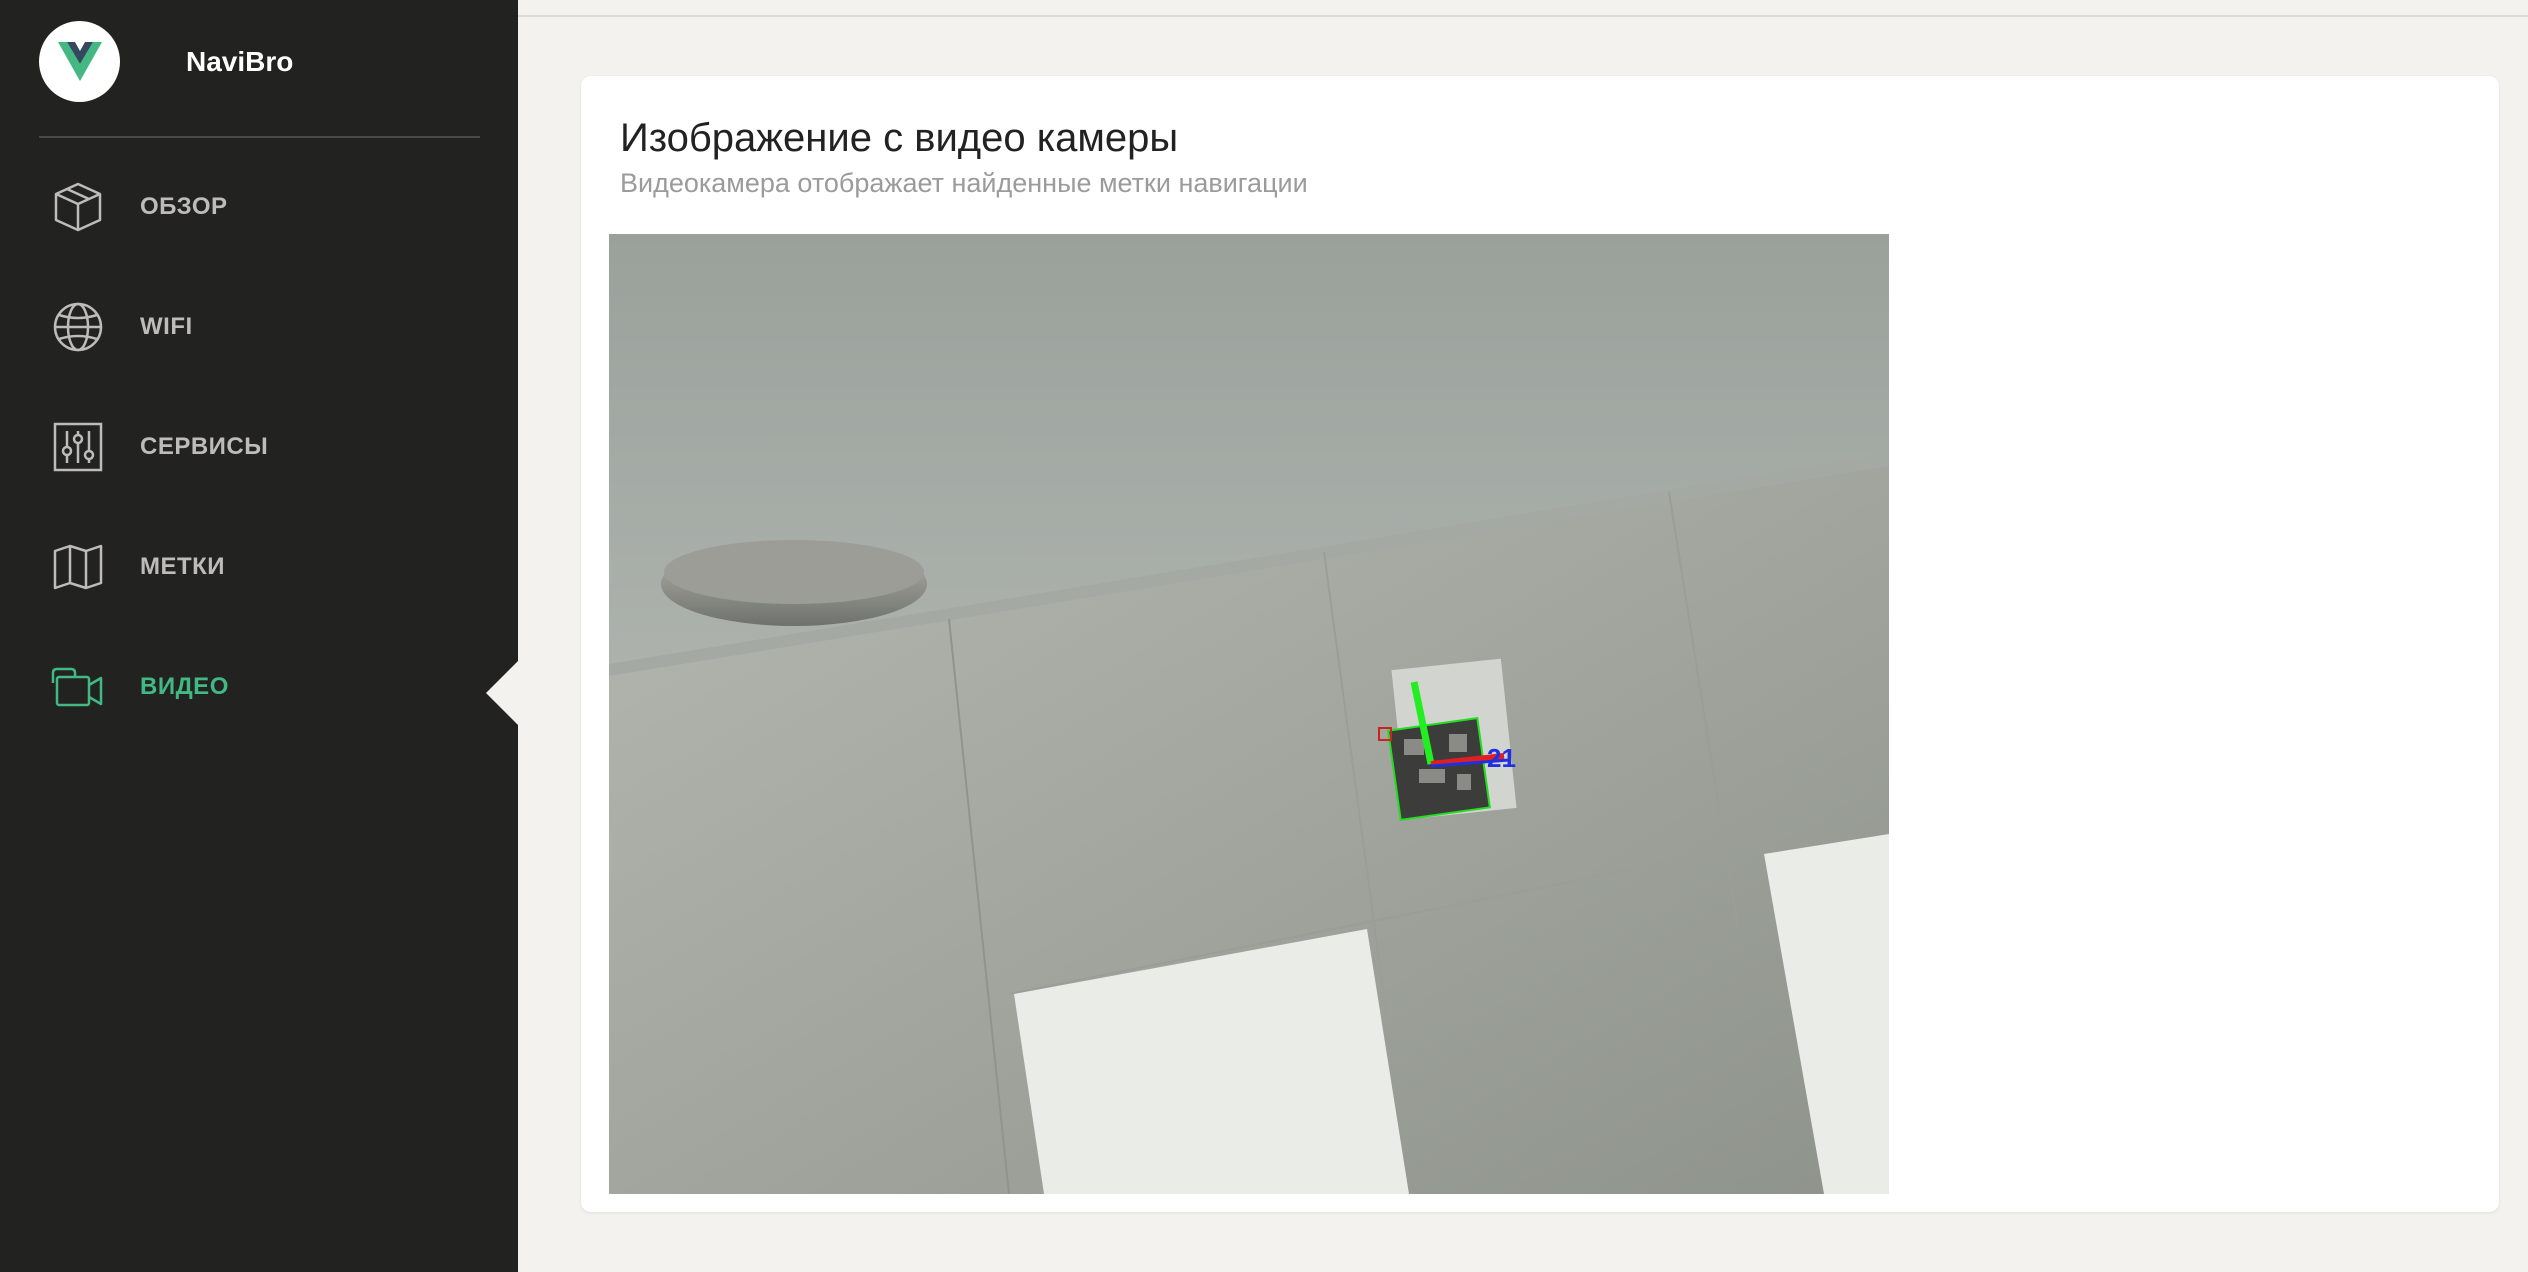 This screenshot has height=1272, width=2528. I want to click on video-camera-icon, so click(78, 687).